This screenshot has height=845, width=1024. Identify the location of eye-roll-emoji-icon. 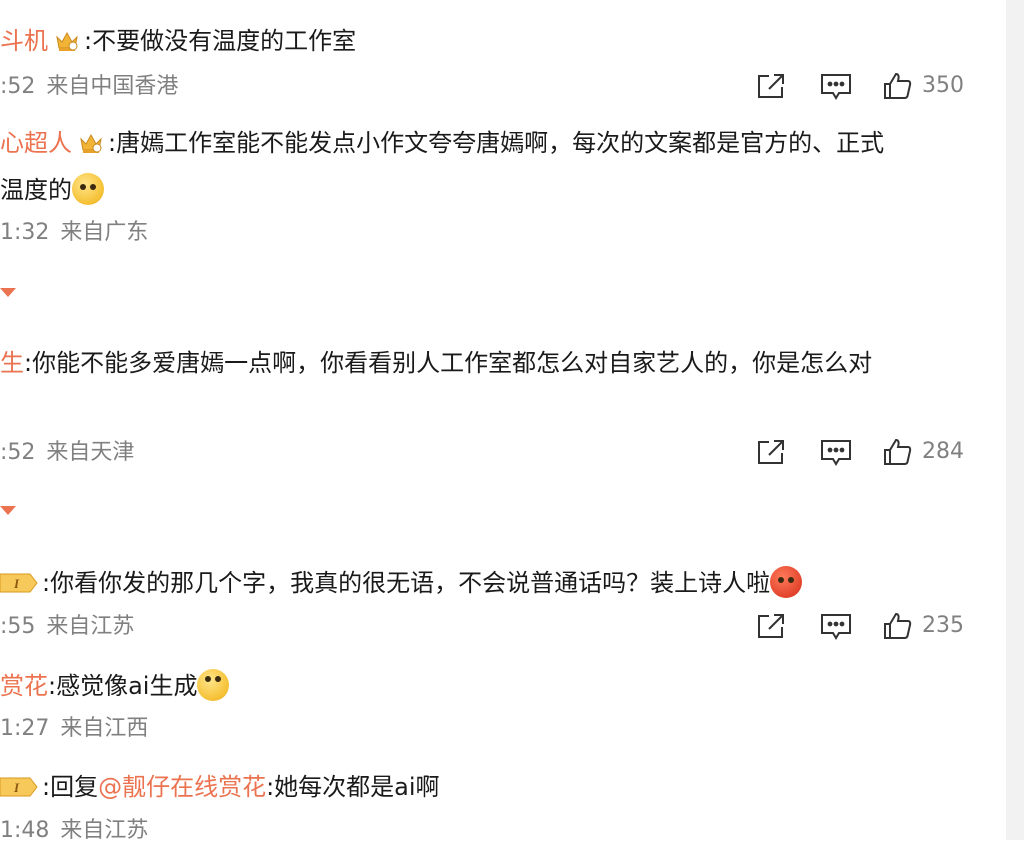
(213, 685).